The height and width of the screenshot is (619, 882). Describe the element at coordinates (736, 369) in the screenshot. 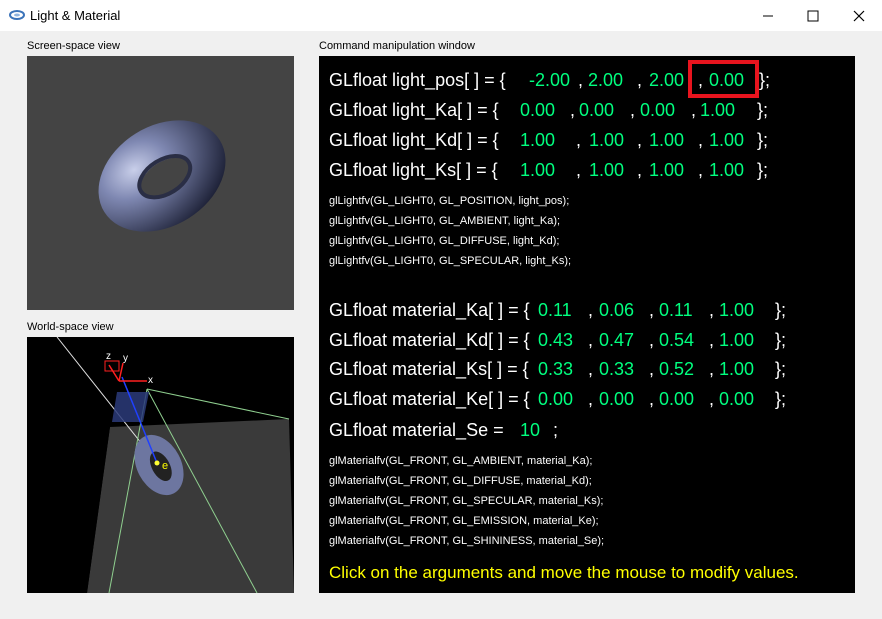

I see `material-ks-arg-3: 1.00` at that location.